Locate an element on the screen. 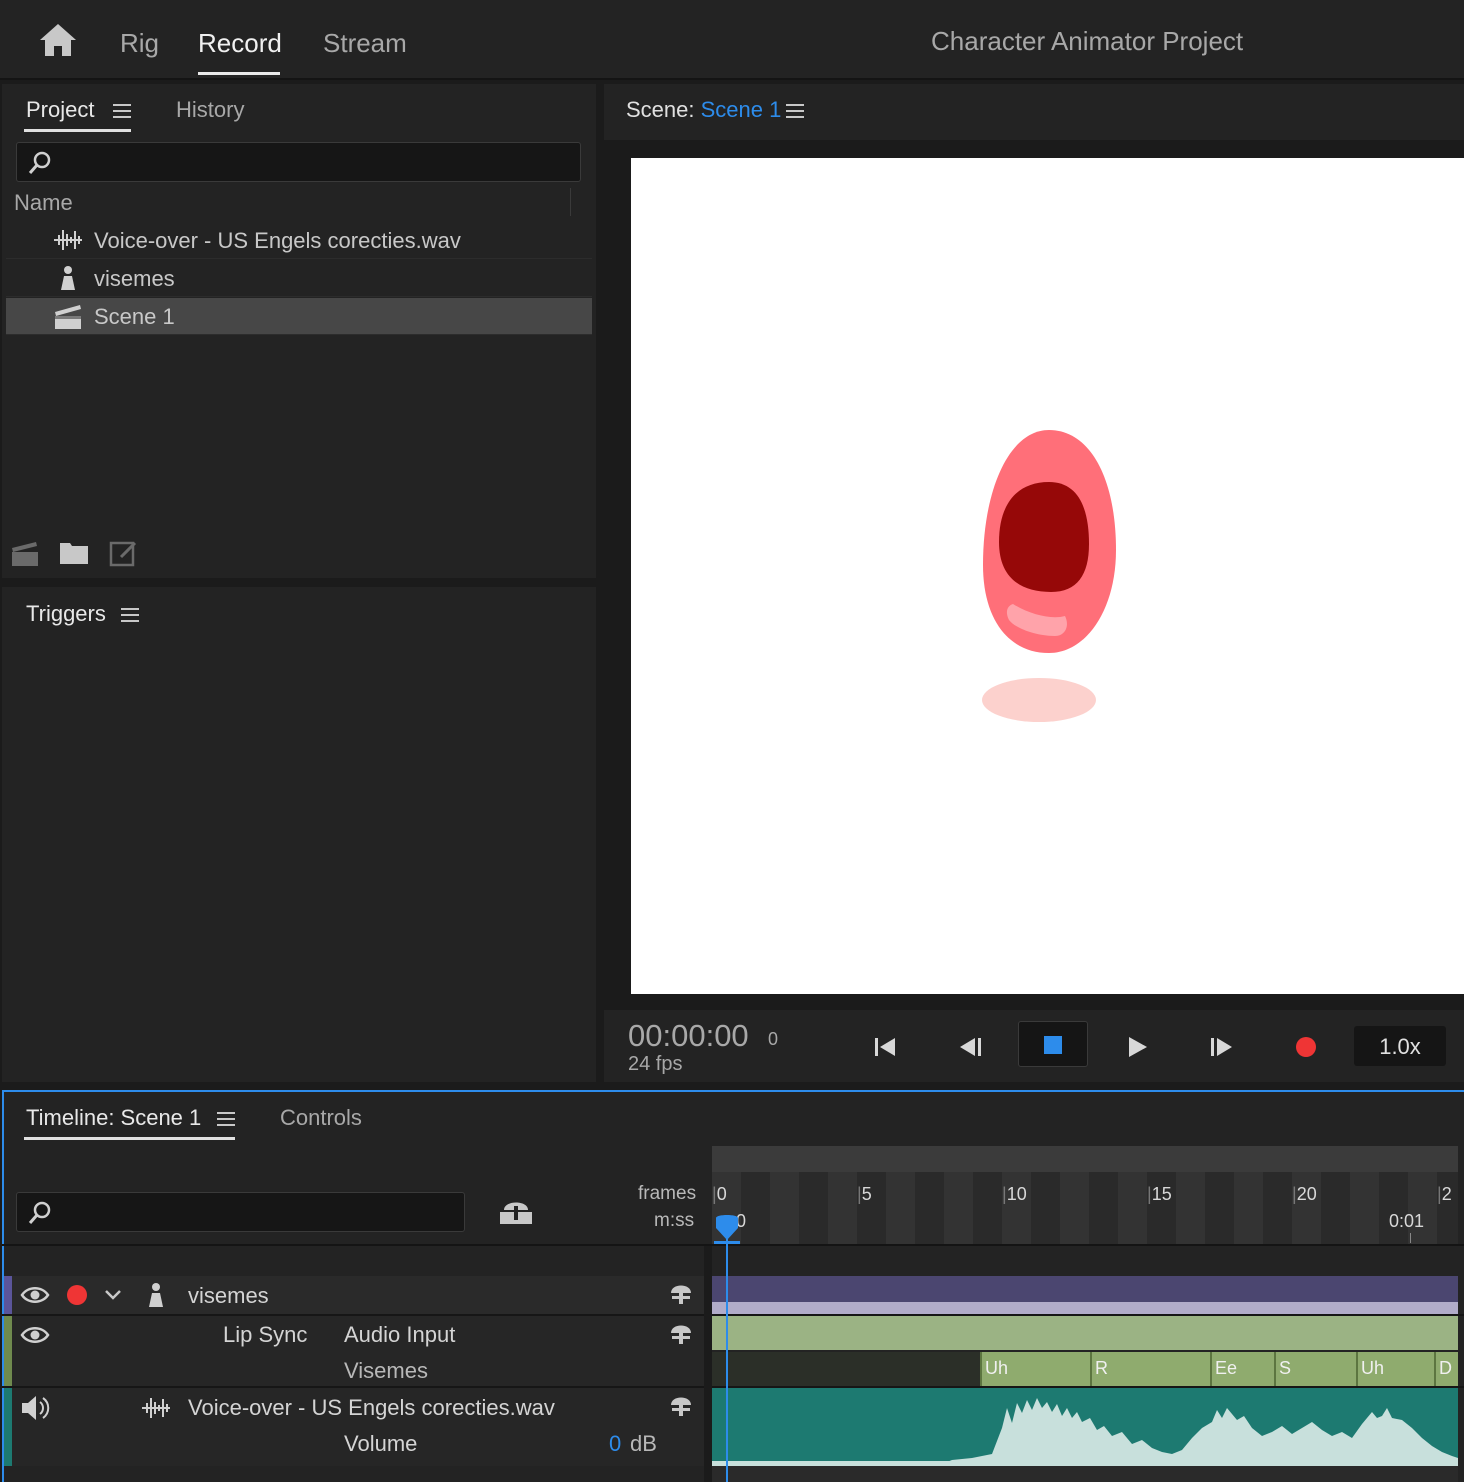 This screenshot has height=1482, width=1464. step-forward-button is located at coordinates (1221, 1047).